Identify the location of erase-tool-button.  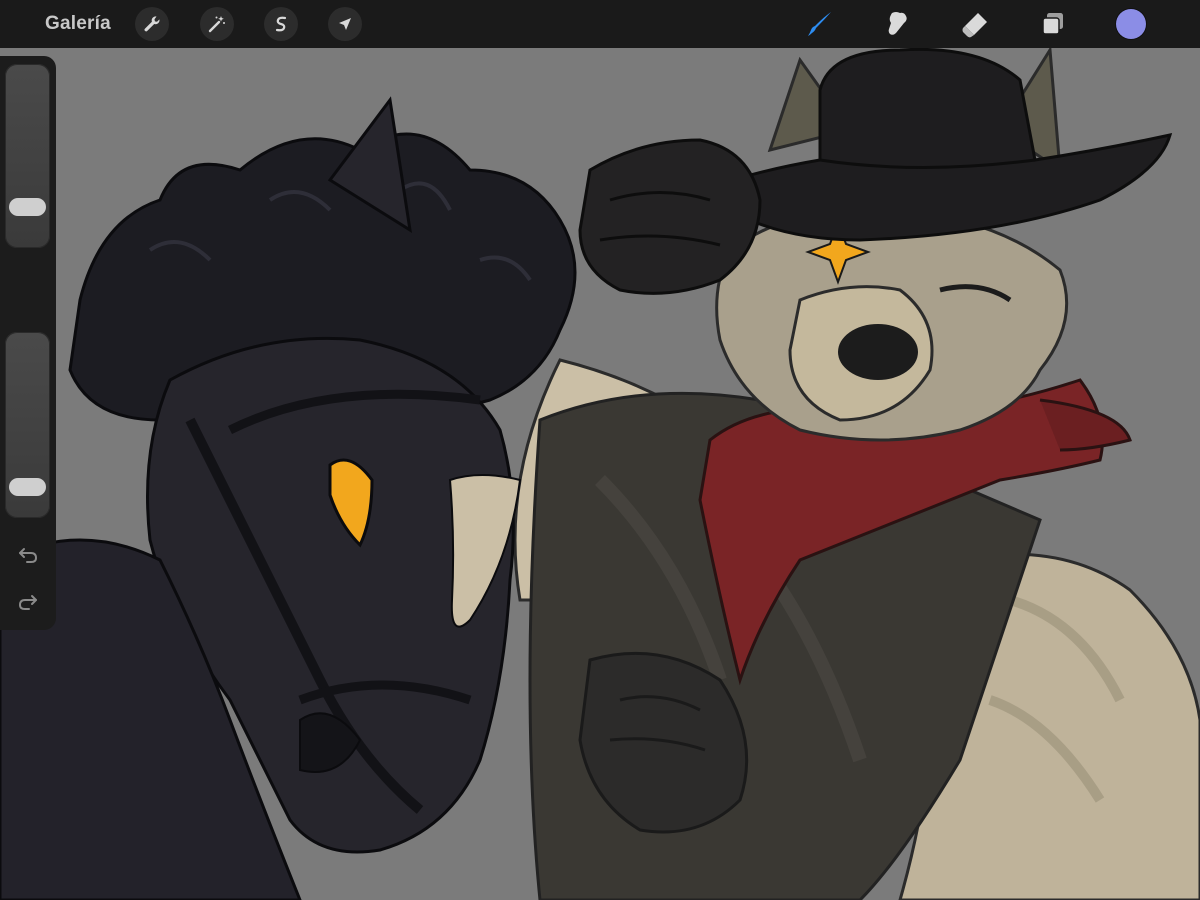
(975, 24).